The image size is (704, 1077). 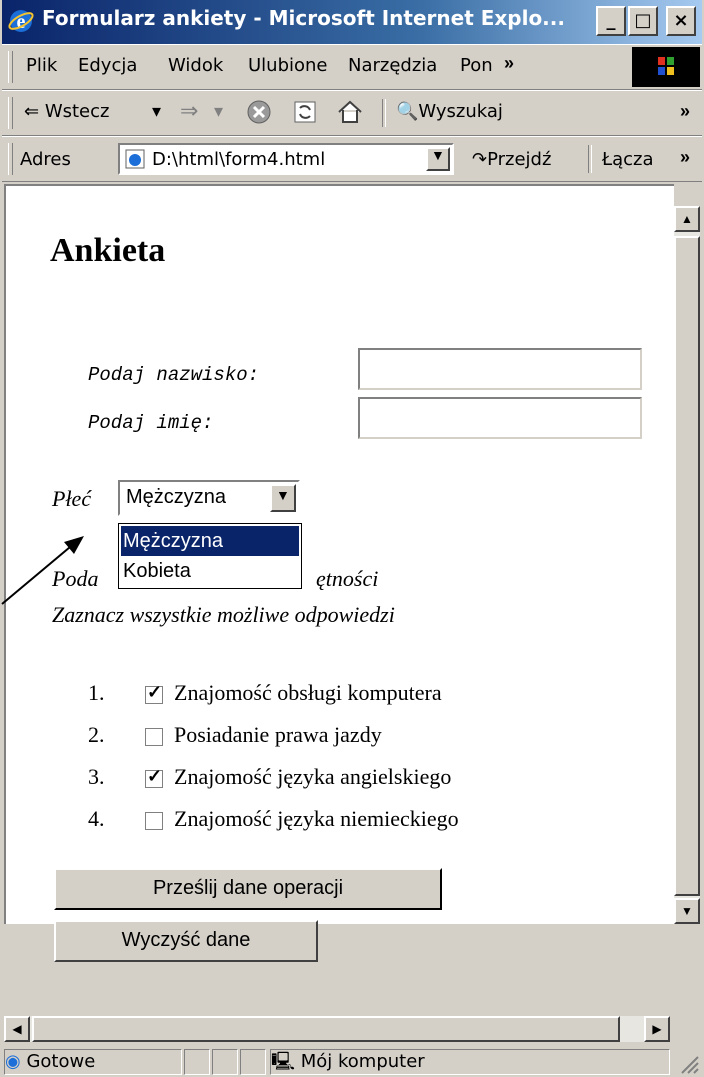 I want to click on menu-narzedzia: Narzędzia, so click(x=392, y=65).